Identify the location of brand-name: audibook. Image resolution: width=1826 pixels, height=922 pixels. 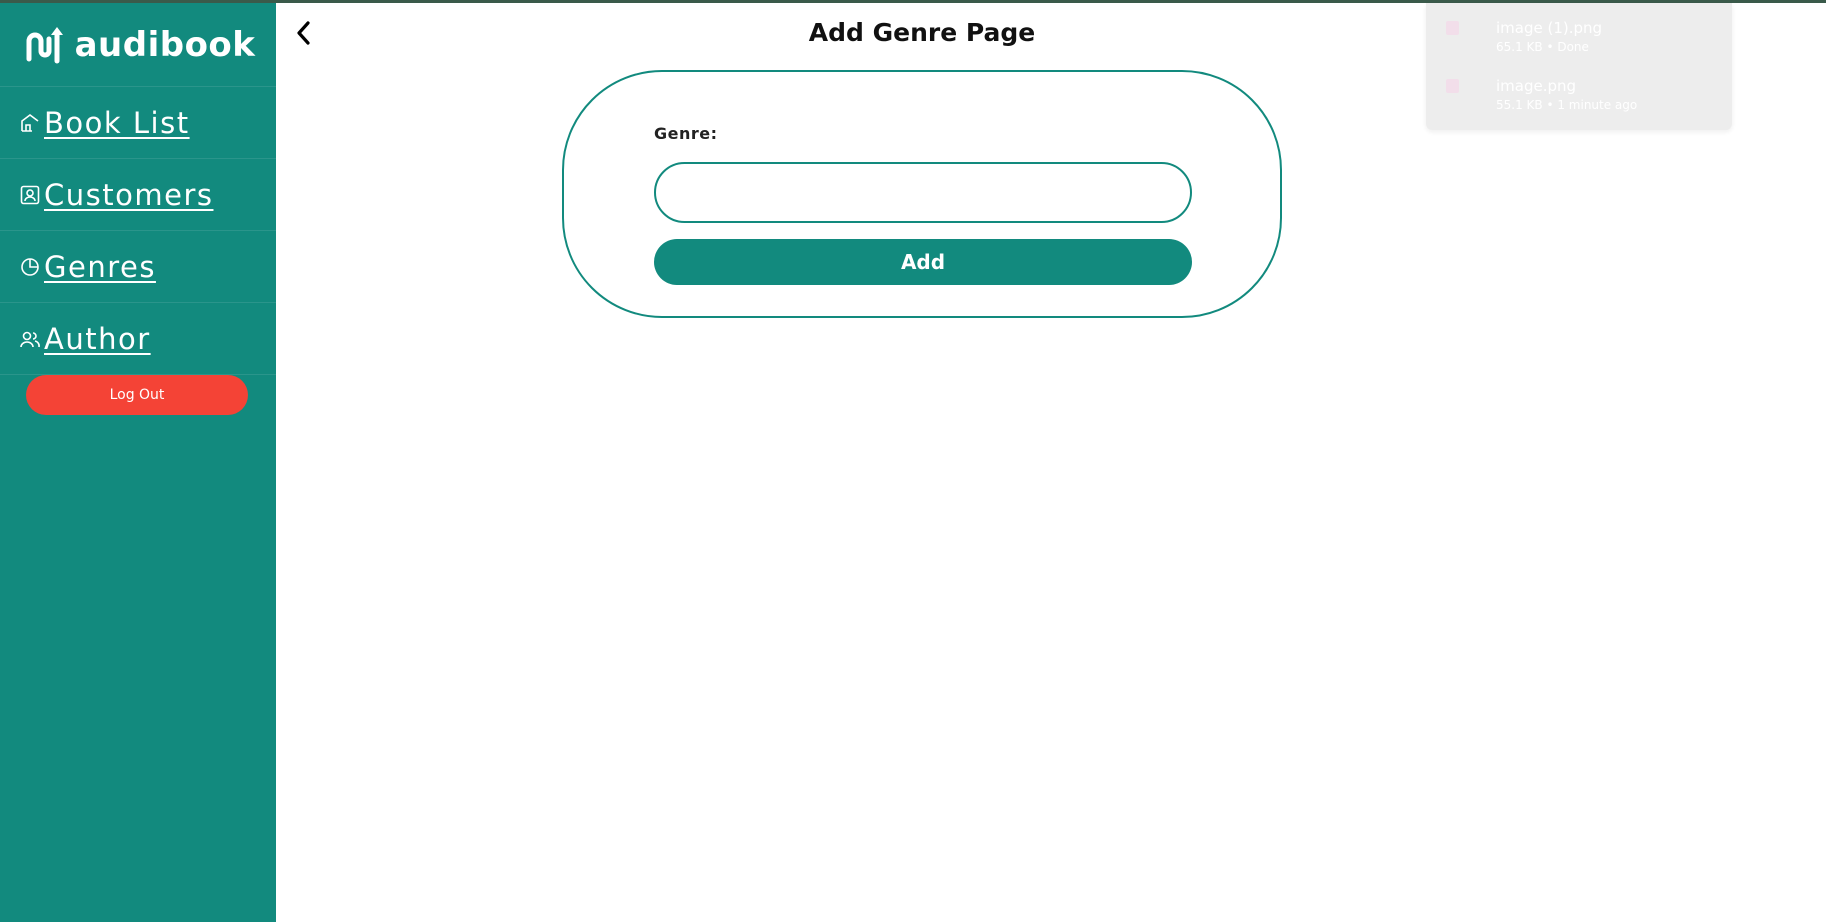
(165, 44).